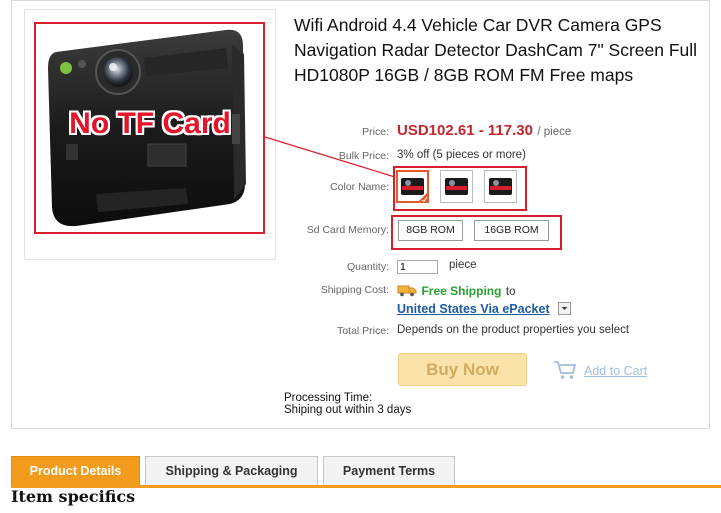 This screenshot has height=513, width=721. What do you see at coordinates (75, 471) in the screenshot?
I see `tab-product-details: Product Details` at bounding box center [75, 471].